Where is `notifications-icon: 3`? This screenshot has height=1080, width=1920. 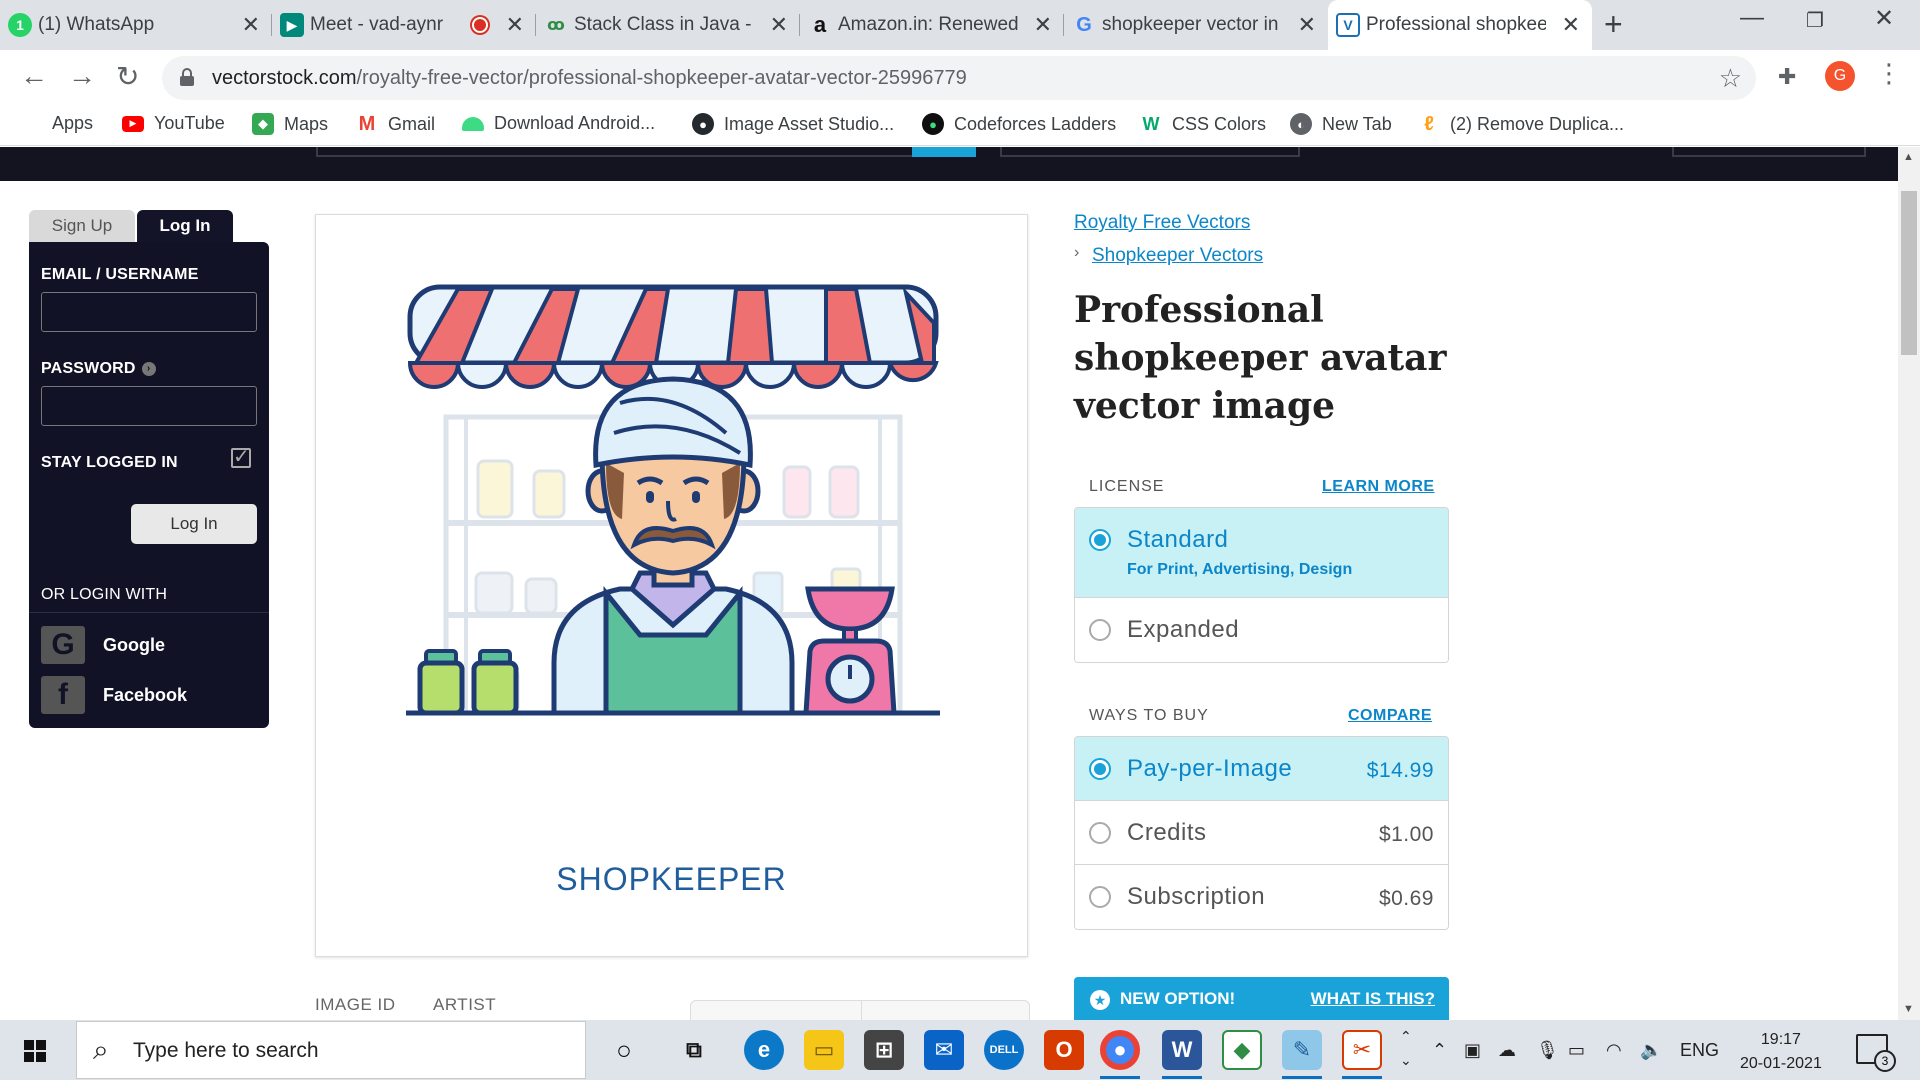
notifications-icon: 3 is located at coordinates (1876, 1053).